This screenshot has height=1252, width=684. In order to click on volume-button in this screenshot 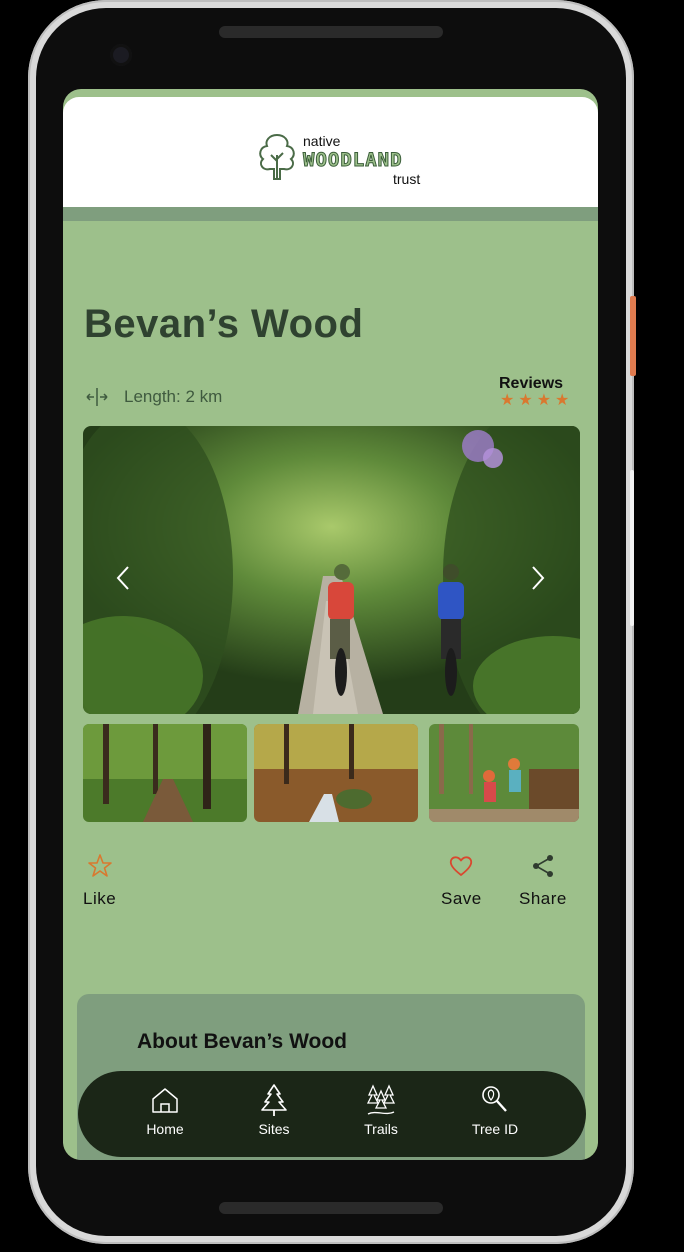, I will do `click(632, 548)`.